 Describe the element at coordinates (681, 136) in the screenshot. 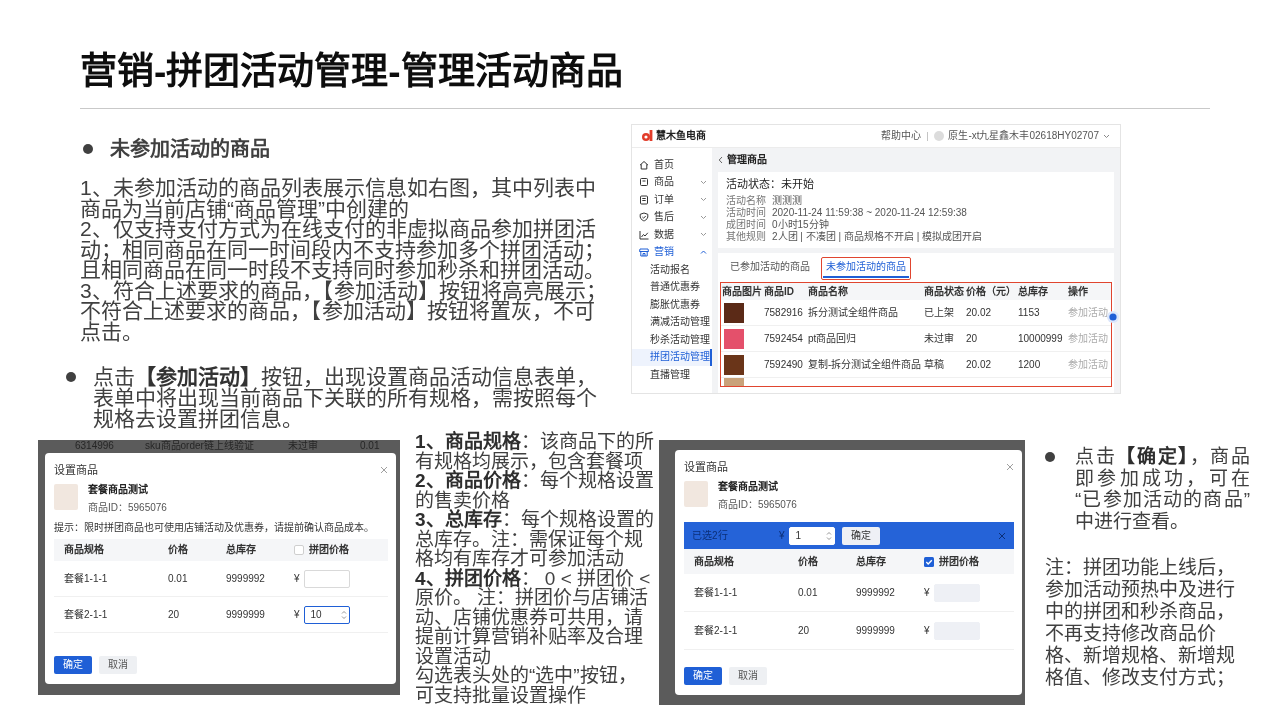

I see `brand-name: 慧木鱼电商` at that location.